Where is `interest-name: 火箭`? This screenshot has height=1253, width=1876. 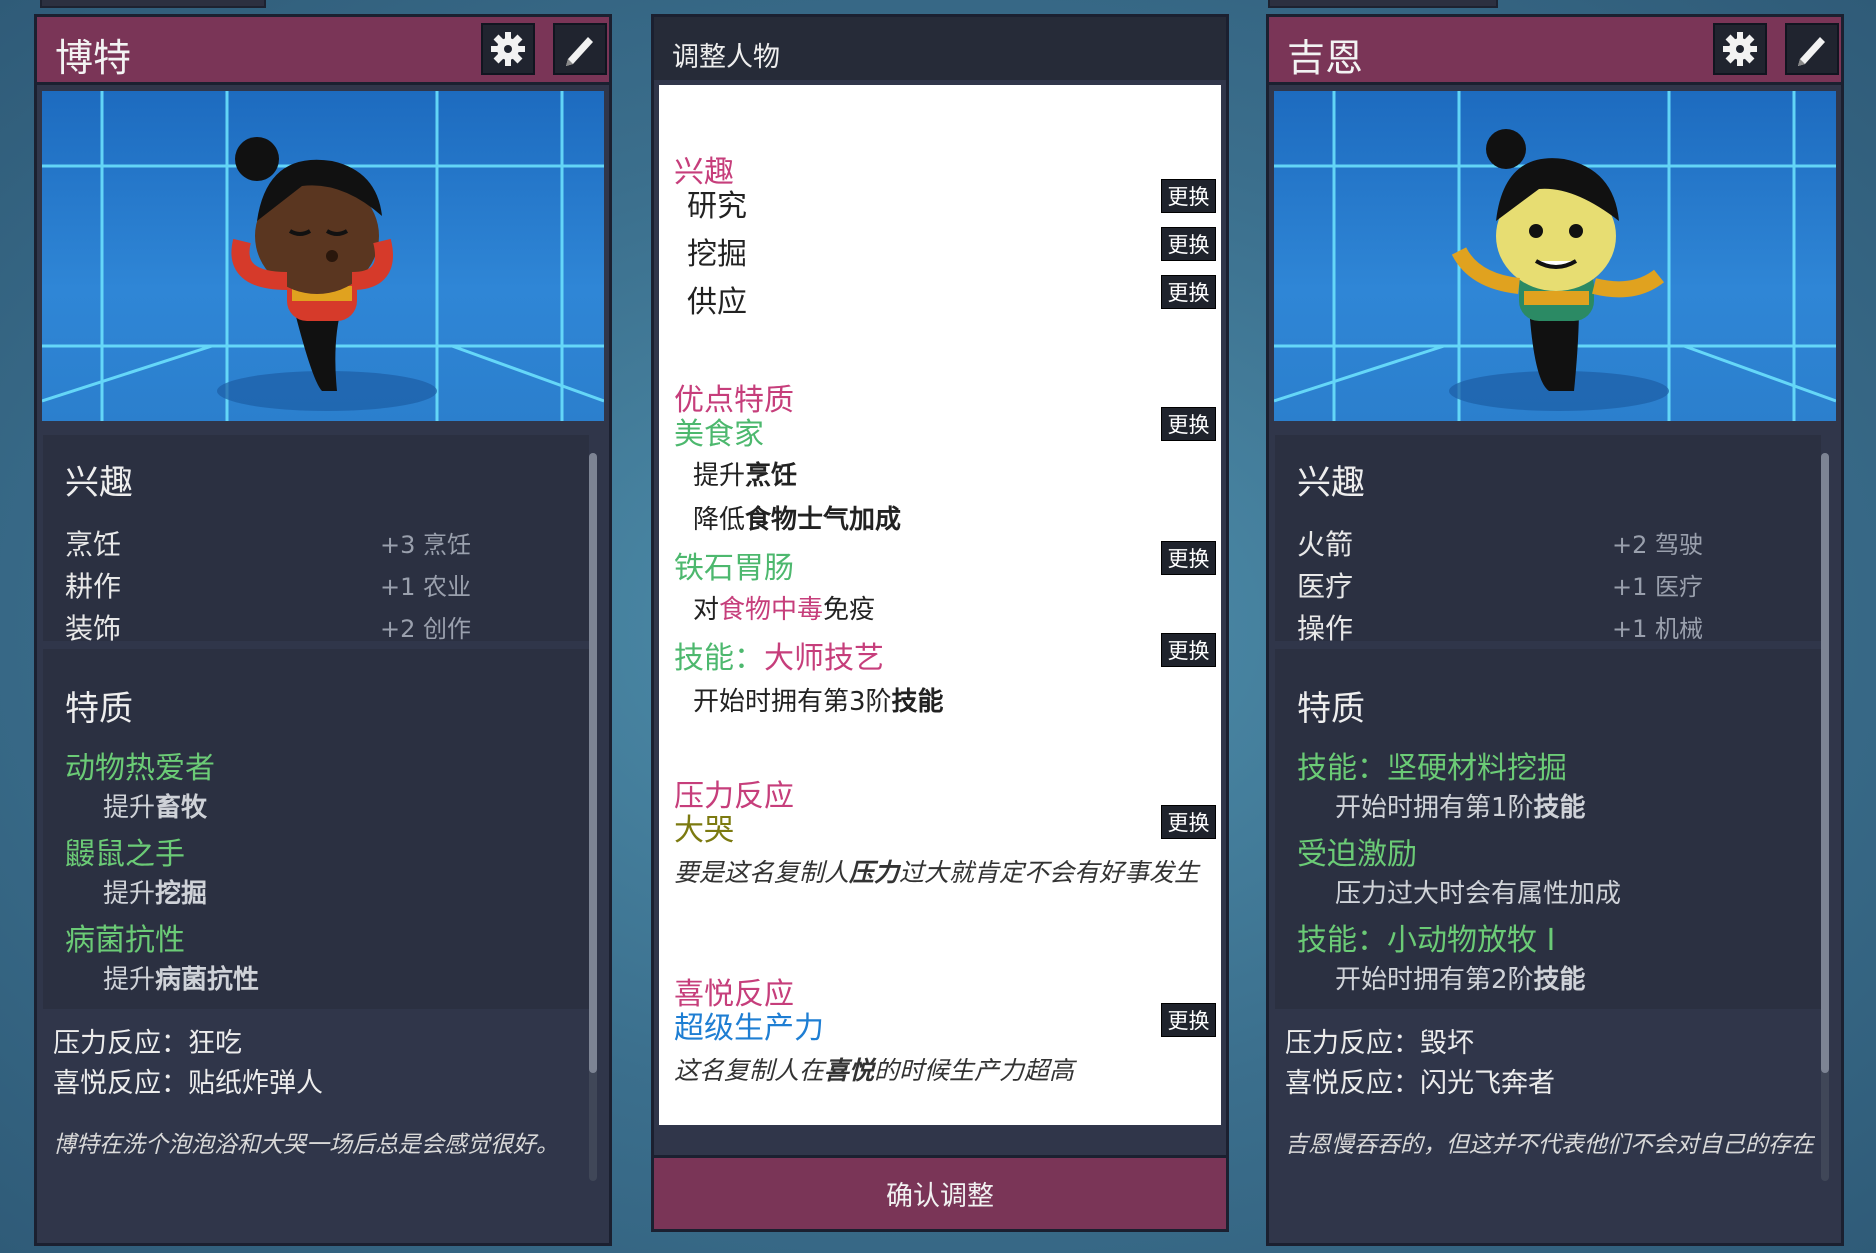 interest-name: 火箭 is located at coordinates (1325, 544).